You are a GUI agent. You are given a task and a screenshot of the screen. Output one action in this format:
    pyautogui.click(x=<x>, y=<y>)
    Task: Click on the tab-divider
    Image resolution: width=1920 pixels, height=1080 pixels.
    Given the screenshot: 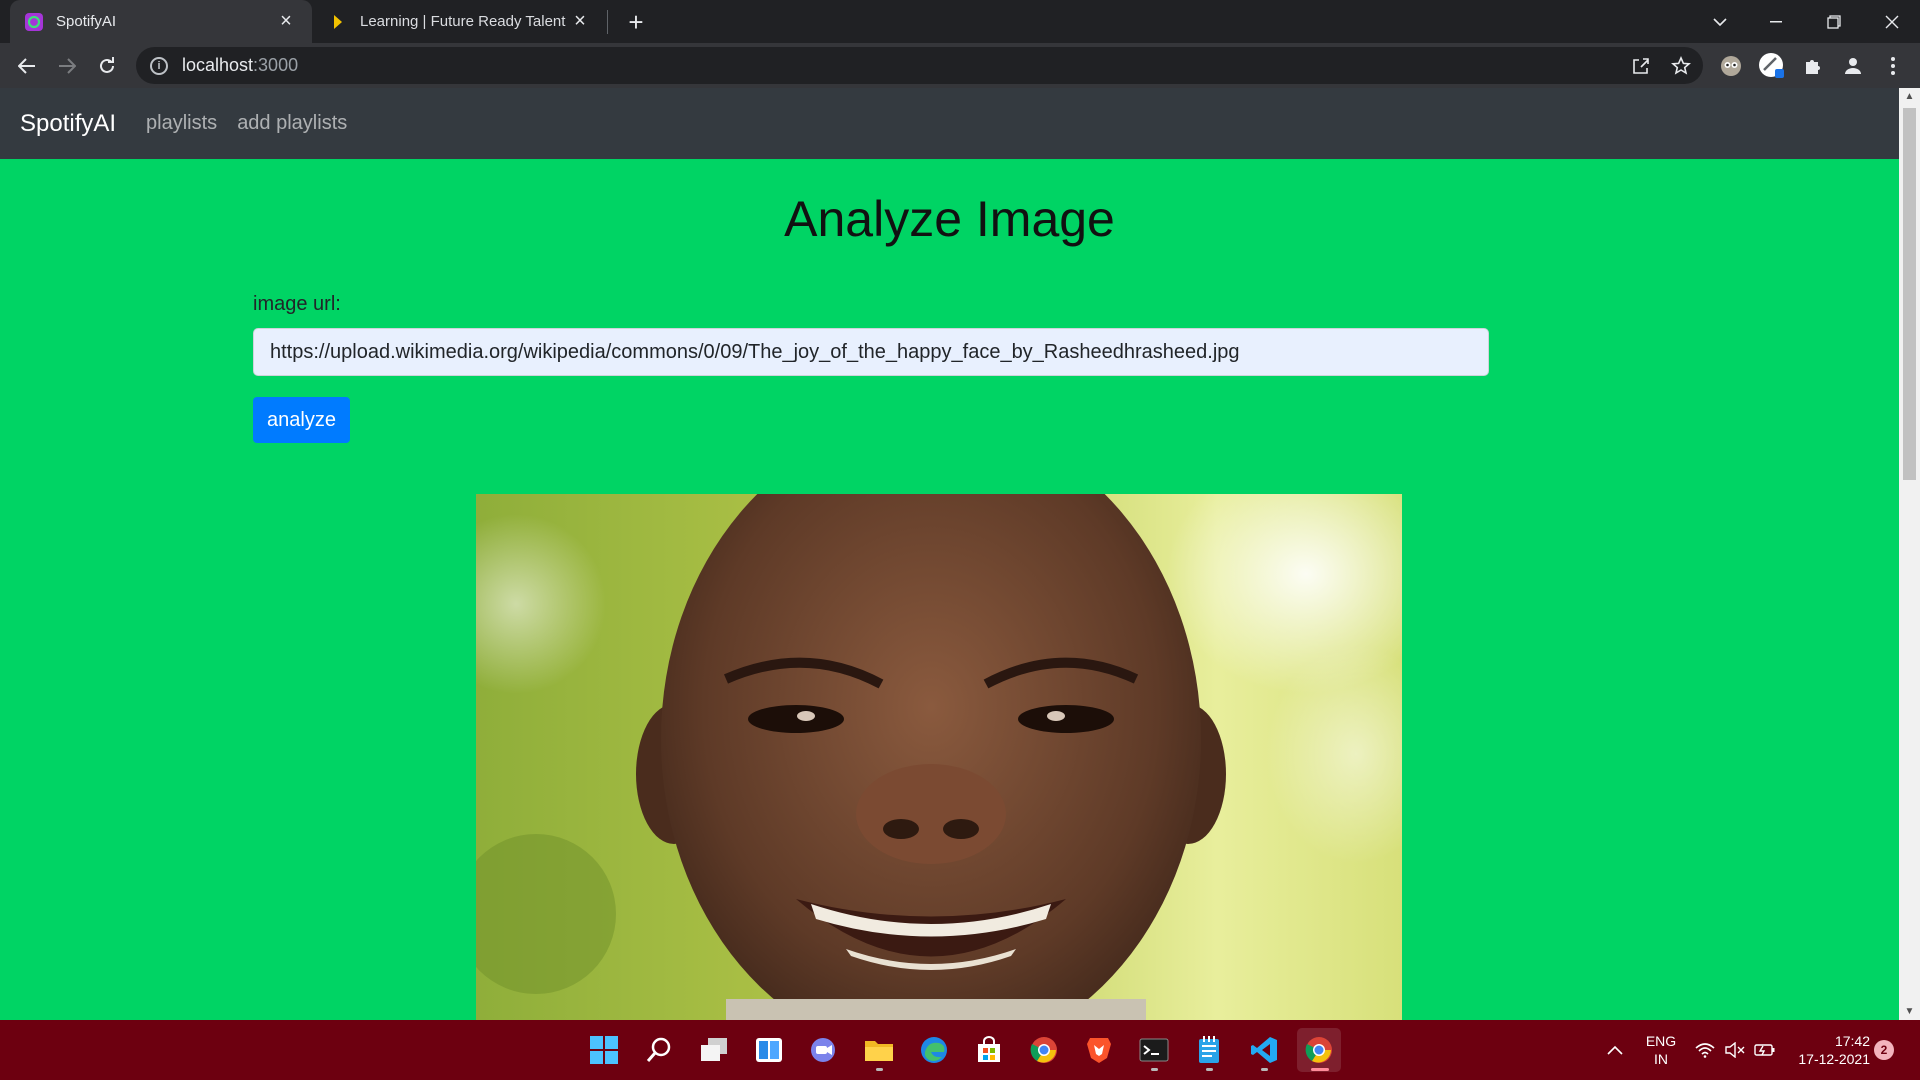 What is the action you would take?
    pyautogui.click(x=607, y=22)
    